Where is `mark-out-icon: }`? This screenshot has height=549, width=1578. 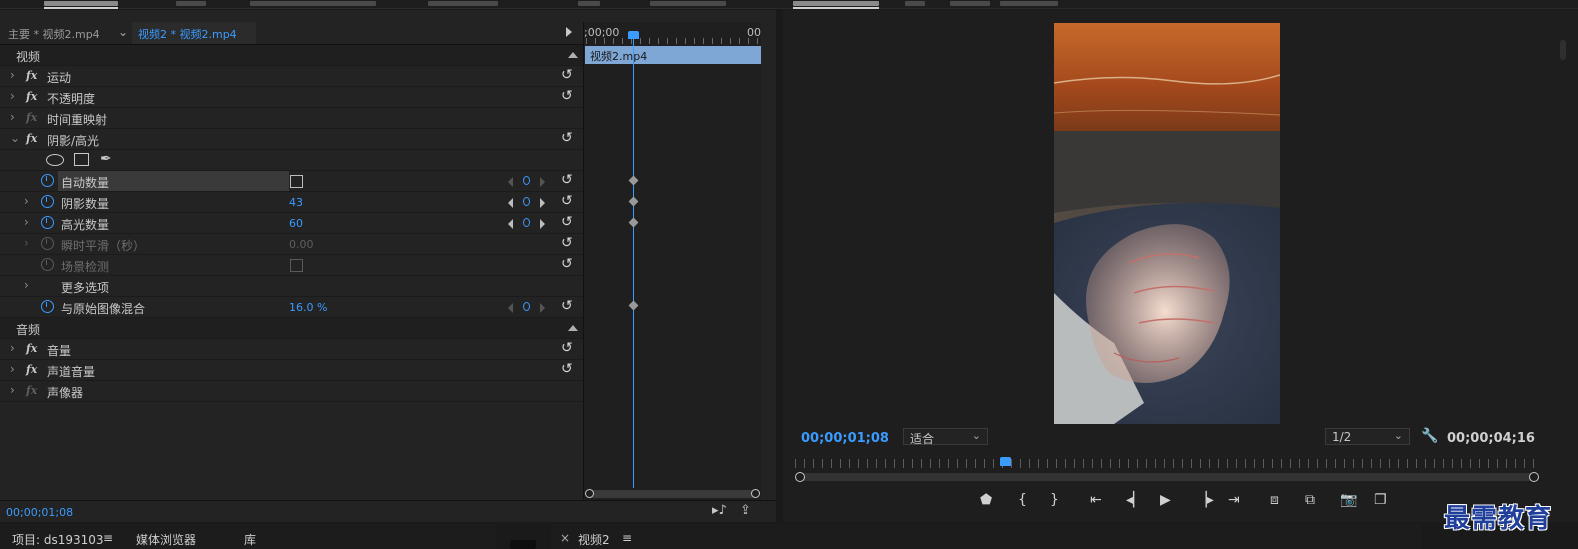
mark-out-icon: } is located at coordinates (1054, 500).